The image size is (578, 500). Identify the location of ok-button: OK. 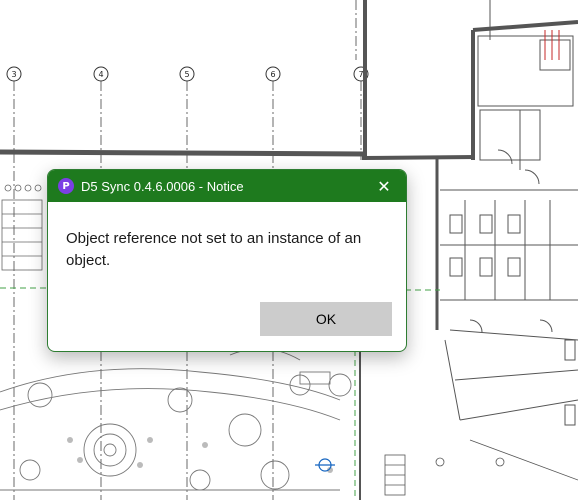
(326, 319).